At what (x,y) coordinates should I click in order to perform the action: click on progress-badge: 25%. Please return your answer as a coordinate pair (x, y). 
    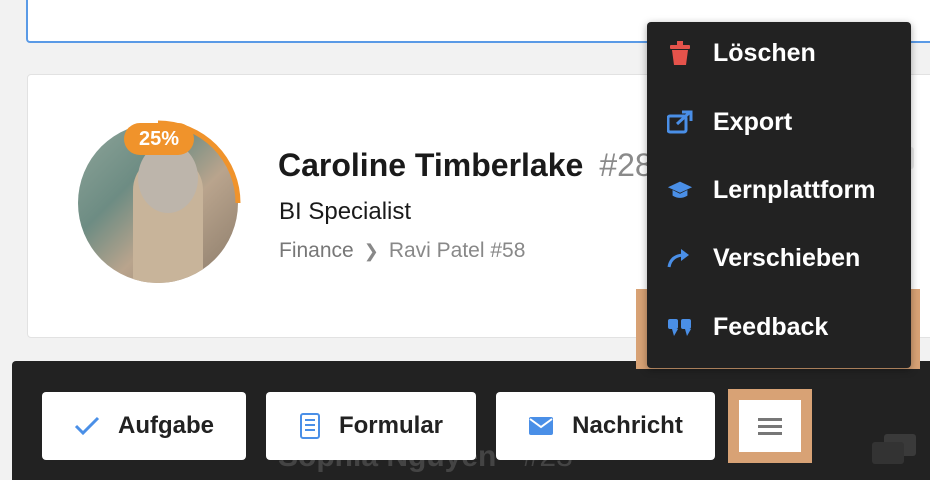
    Looking at the image, I should click on (159, 139).